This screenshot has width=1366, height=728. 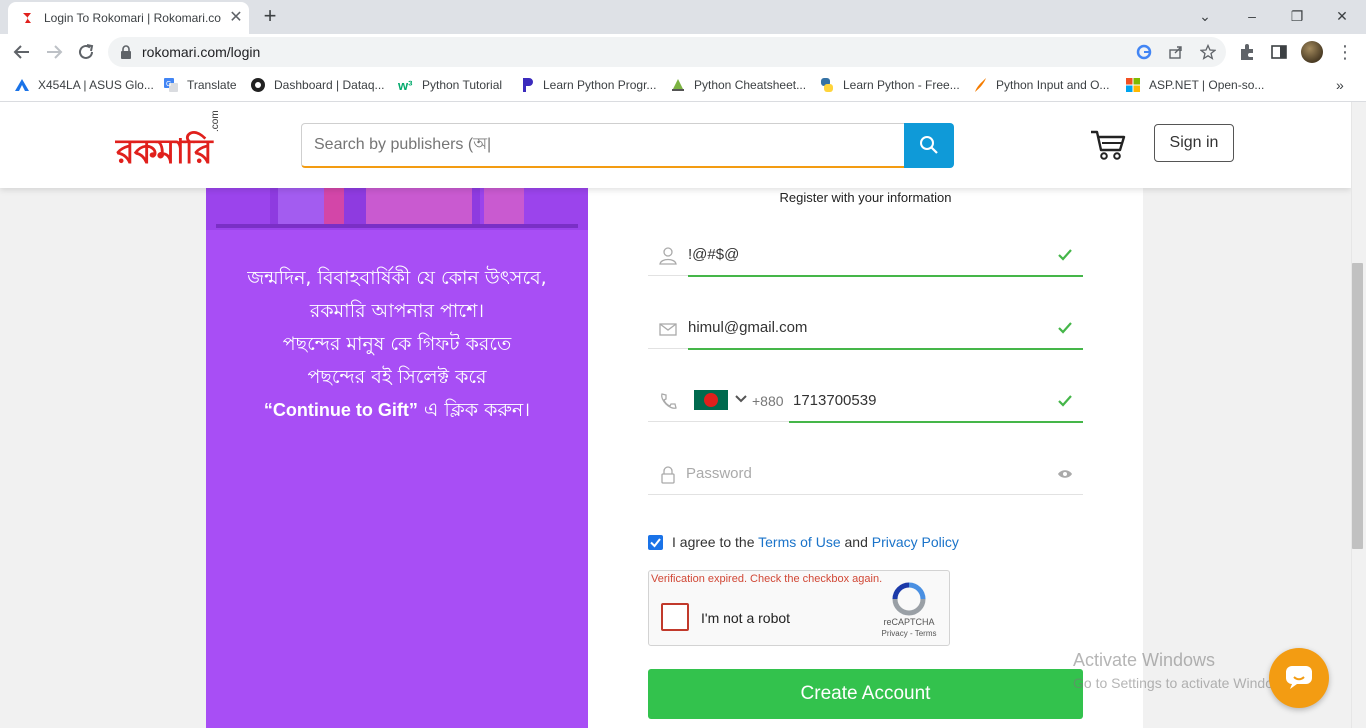 I want to click on sign-in-button: Sign in, so click(x=1194, y=143).